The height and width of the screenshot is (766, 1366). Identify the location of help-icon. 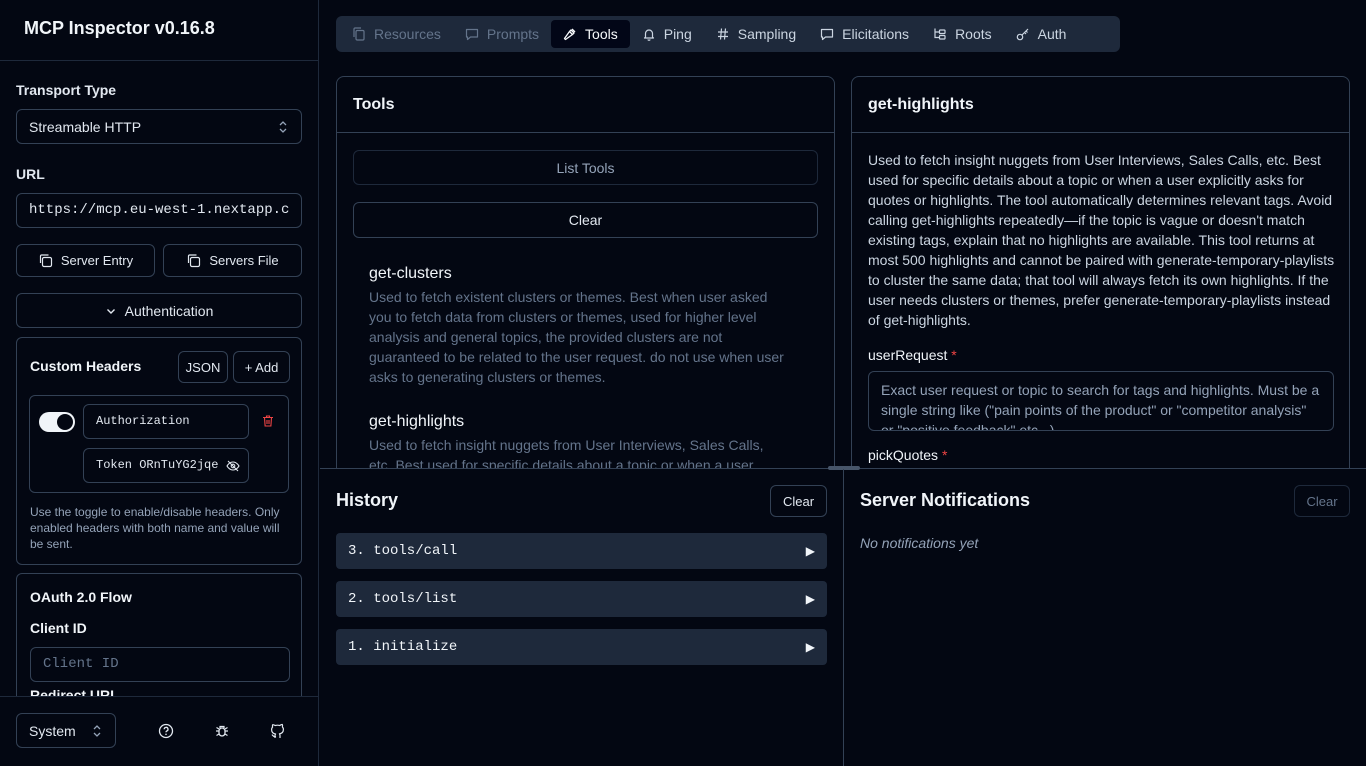
(166, 731).